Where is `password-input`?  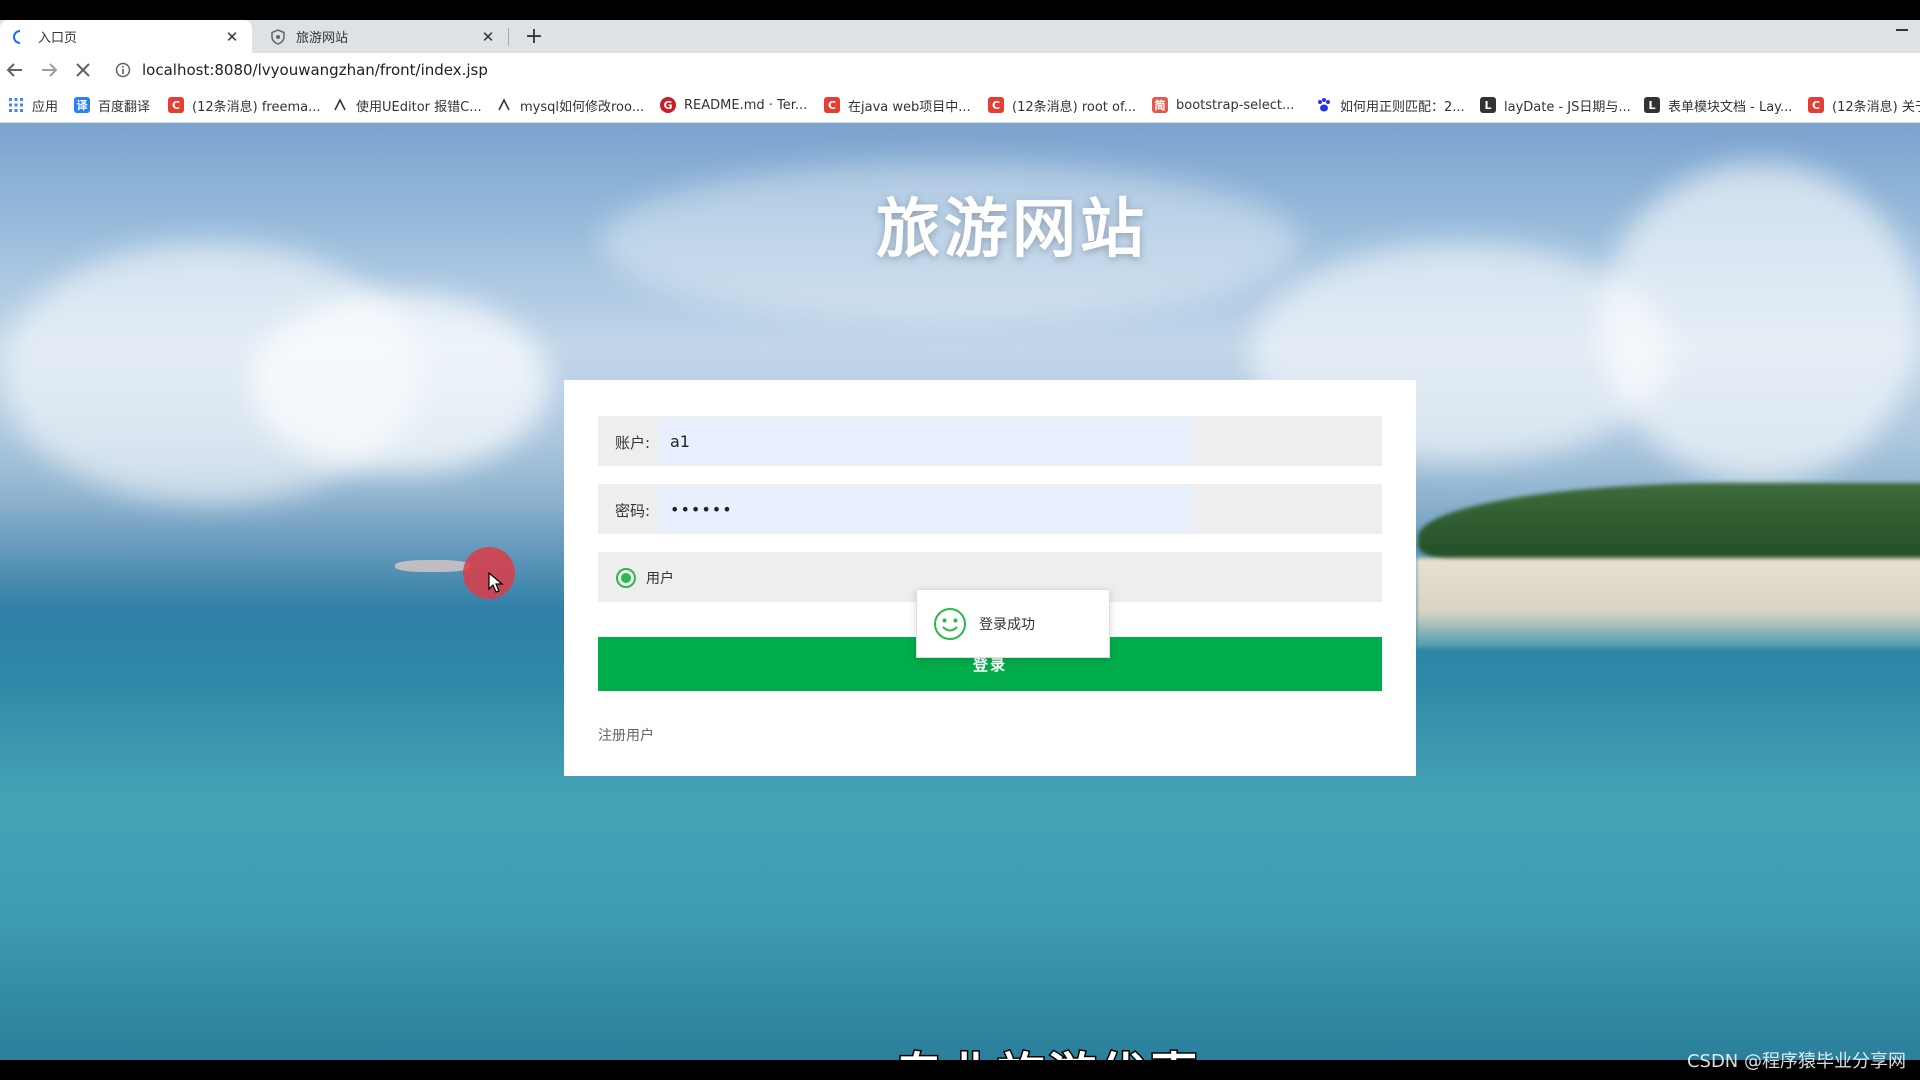 password-input is located at coordinates (926, 509).